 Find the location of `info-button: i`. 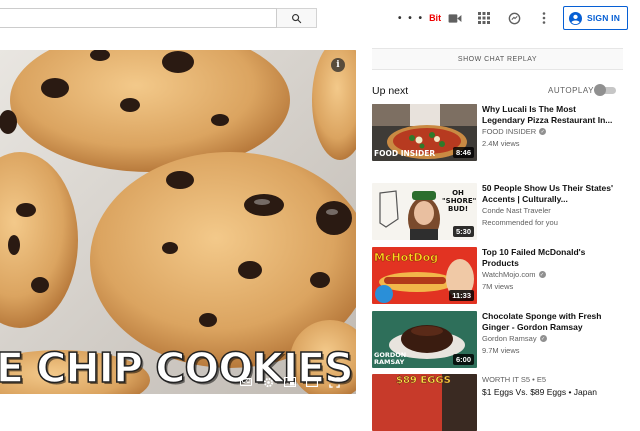

info-button: i is located at coordinates (338, 65).